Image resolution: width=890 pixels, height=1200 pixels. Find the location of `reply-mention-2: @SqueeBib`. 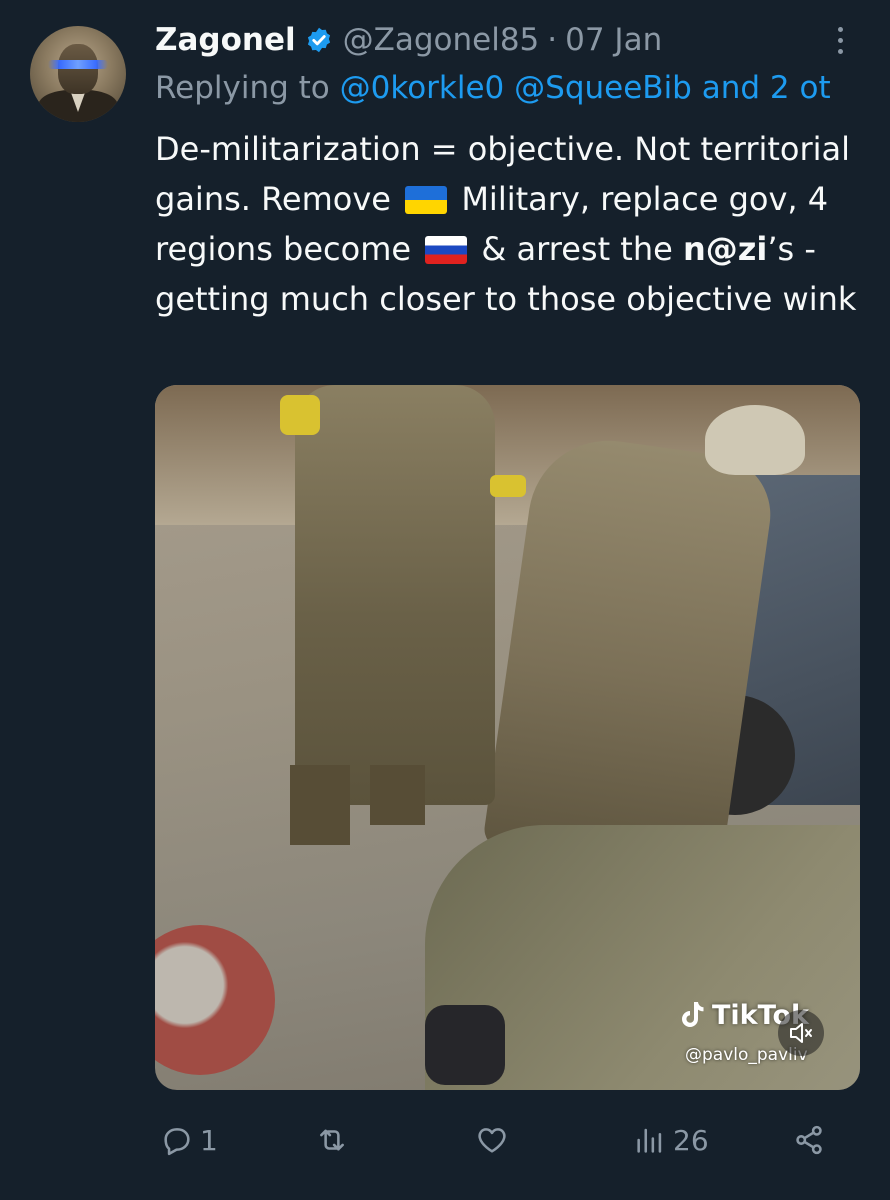

reply-mention-2: @SqueeBib is located at coordinates (603, 88).